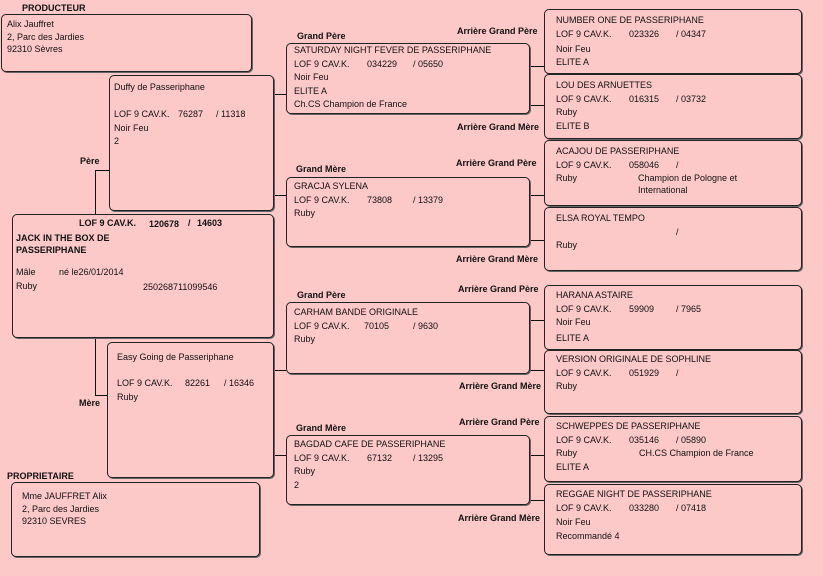 This screenshot has height=576, width=823. What do you see at coordinates (198, 383) in the screenshot?
I see `mother-num: 82261` at bounding box center [198, 383].